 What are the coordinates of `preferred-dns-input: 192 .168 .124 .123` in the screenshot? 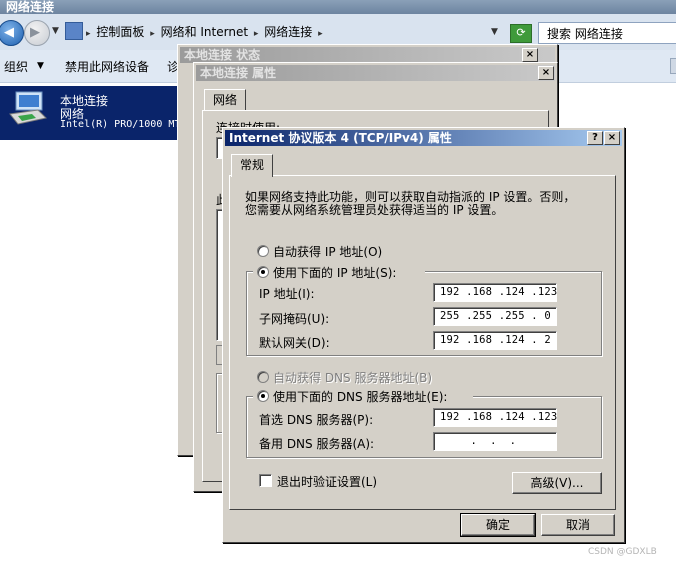 It's located at (495, 417).